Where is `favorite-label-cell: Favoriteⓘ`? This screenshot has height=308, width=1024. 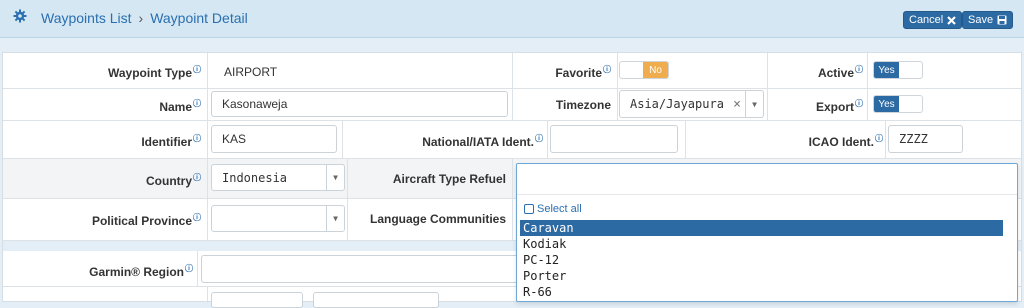
favorite-label-cell: Favoriteⓘ is located at coordinates (565, 71).